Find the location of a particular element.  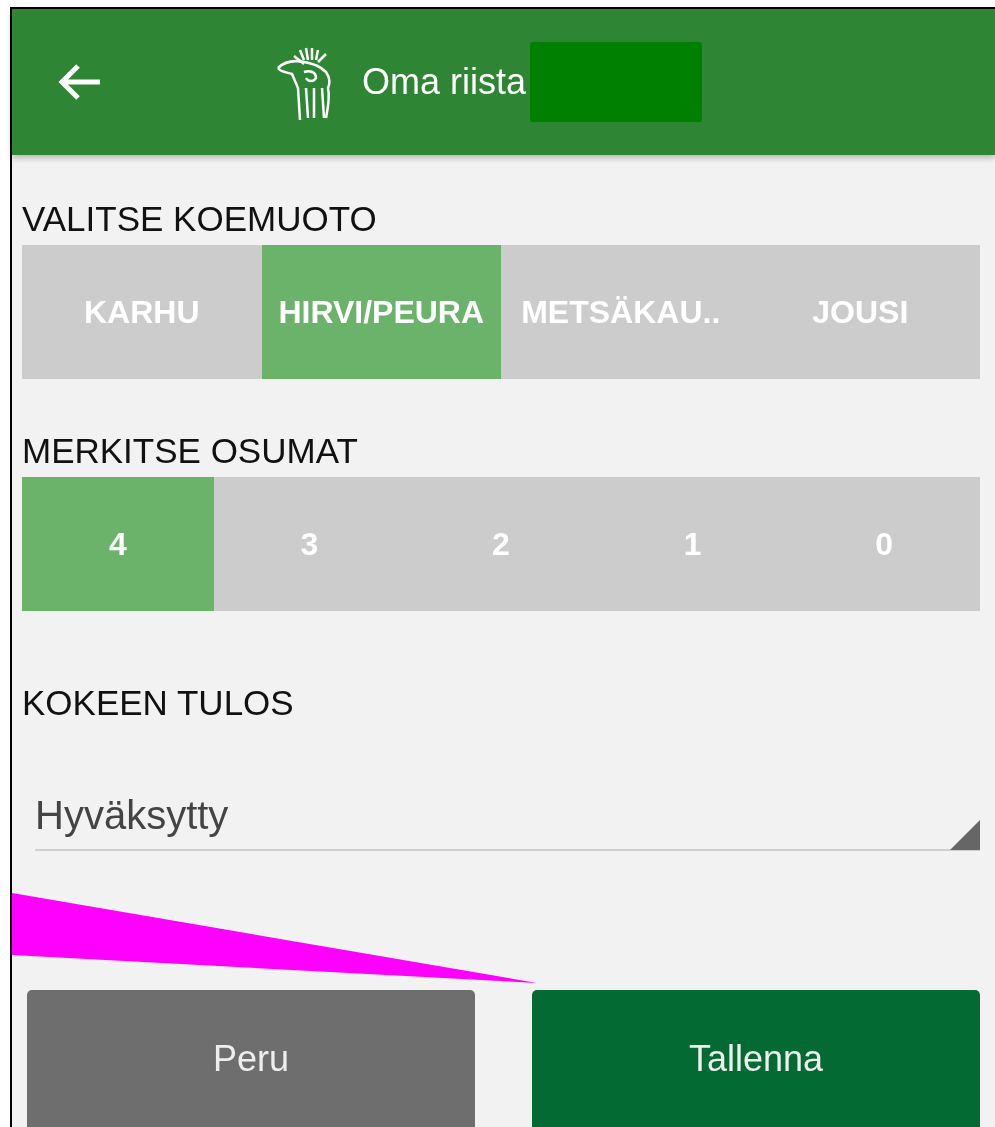

section-heading: MERKITSE OSUMAT is located at coordinates (190, 451).